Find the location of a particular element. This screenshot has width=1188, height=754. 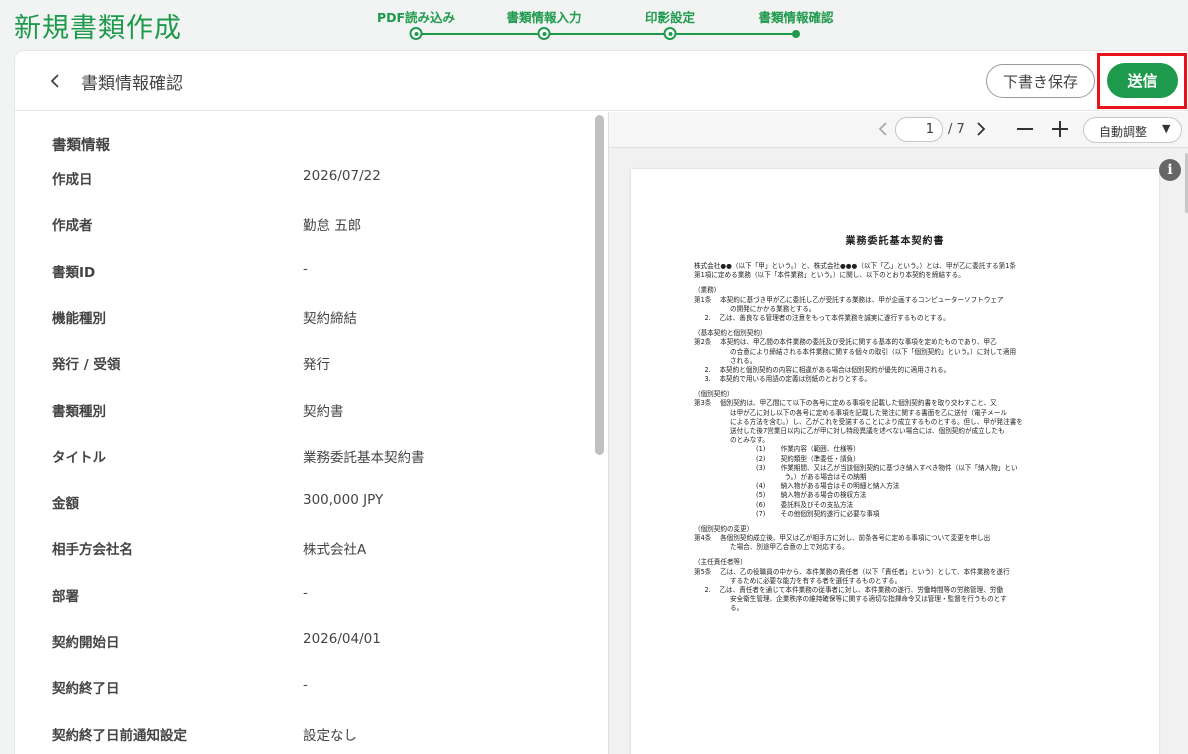

prev-page-button is located at coordinates (883, 129).